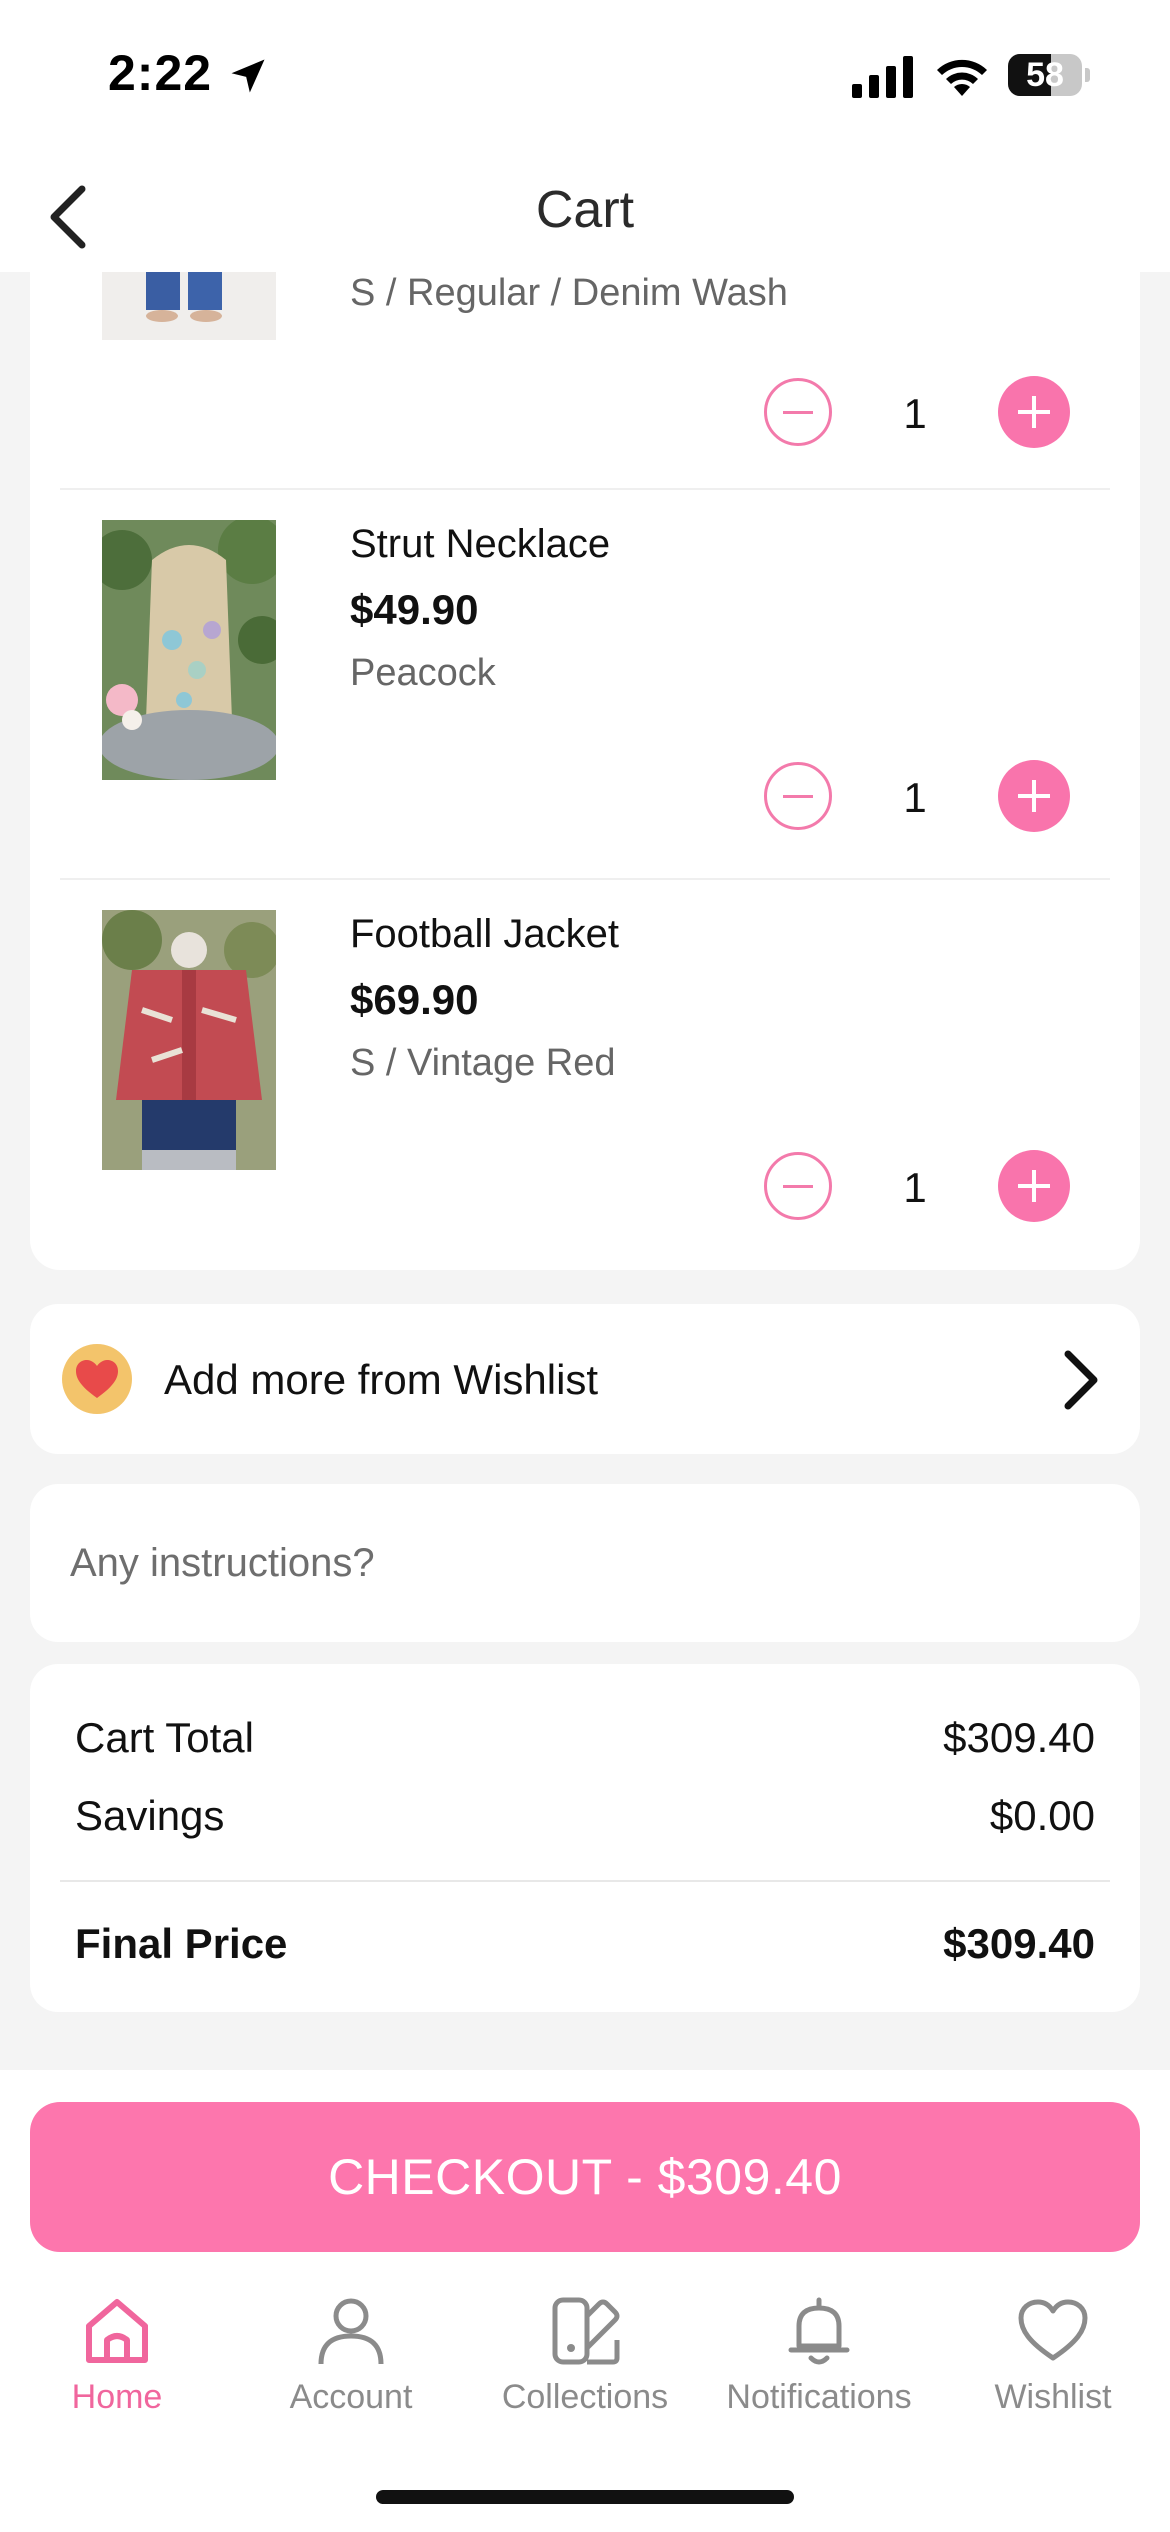 The image size is (1170, 2532). I want to click on final-price-value: $309.40, so click(1019, 1943).